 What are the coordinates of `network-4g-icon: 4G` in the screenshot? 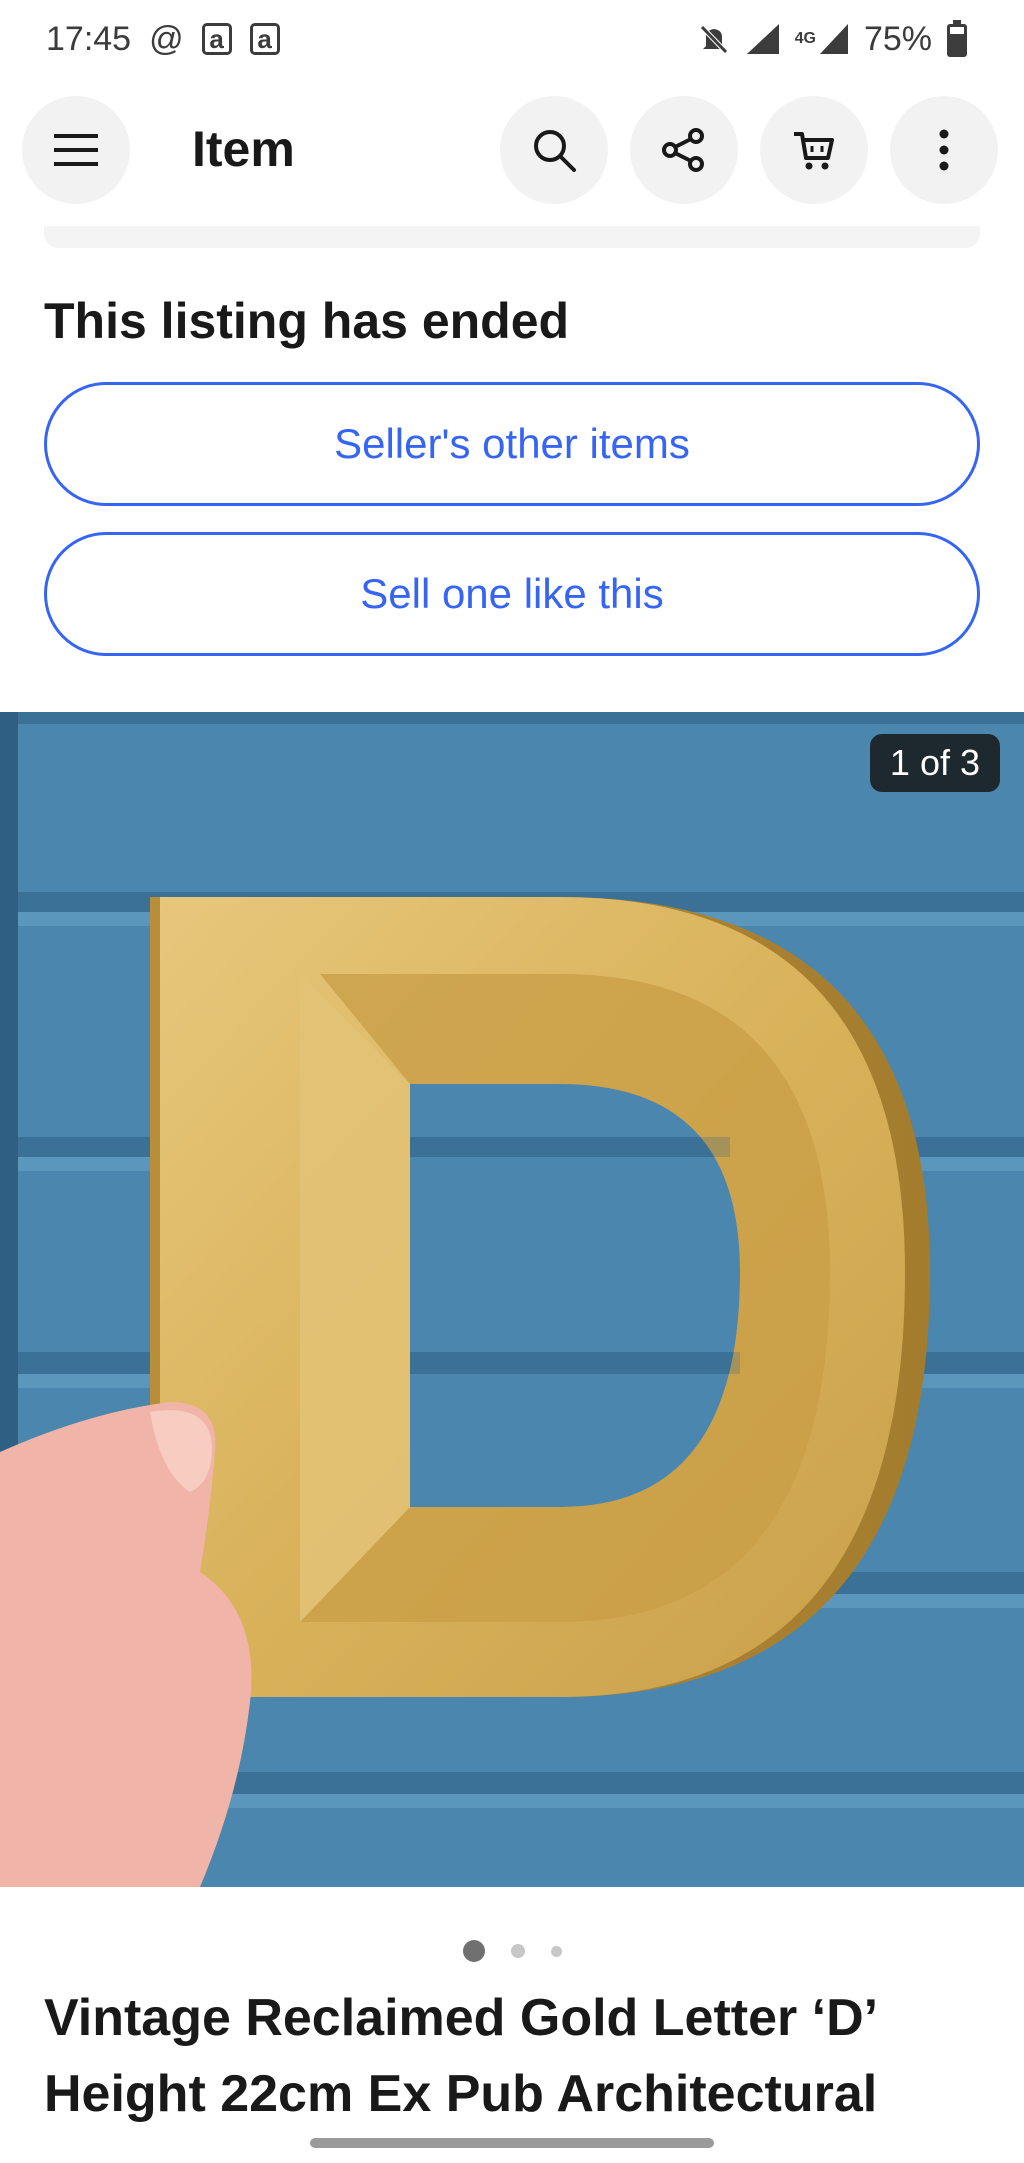 It's located at (822, 39).